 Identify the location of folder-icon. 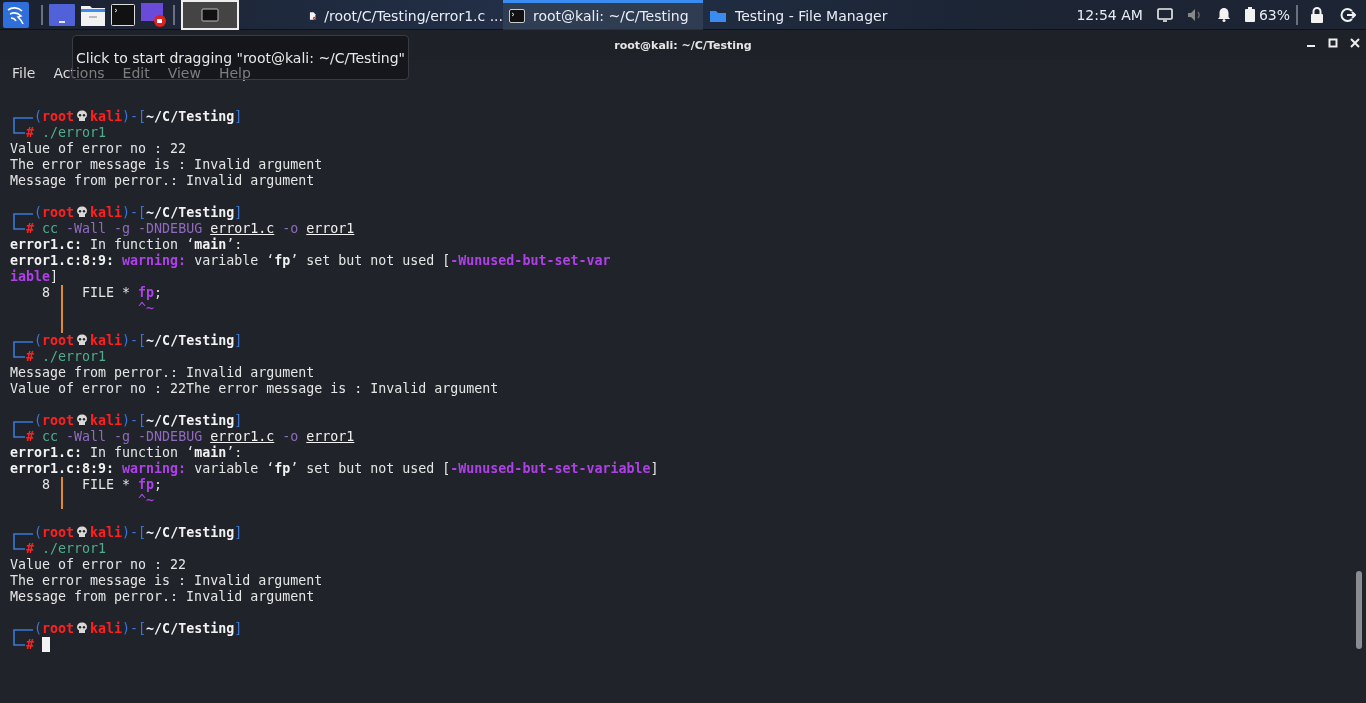
(93, 14).